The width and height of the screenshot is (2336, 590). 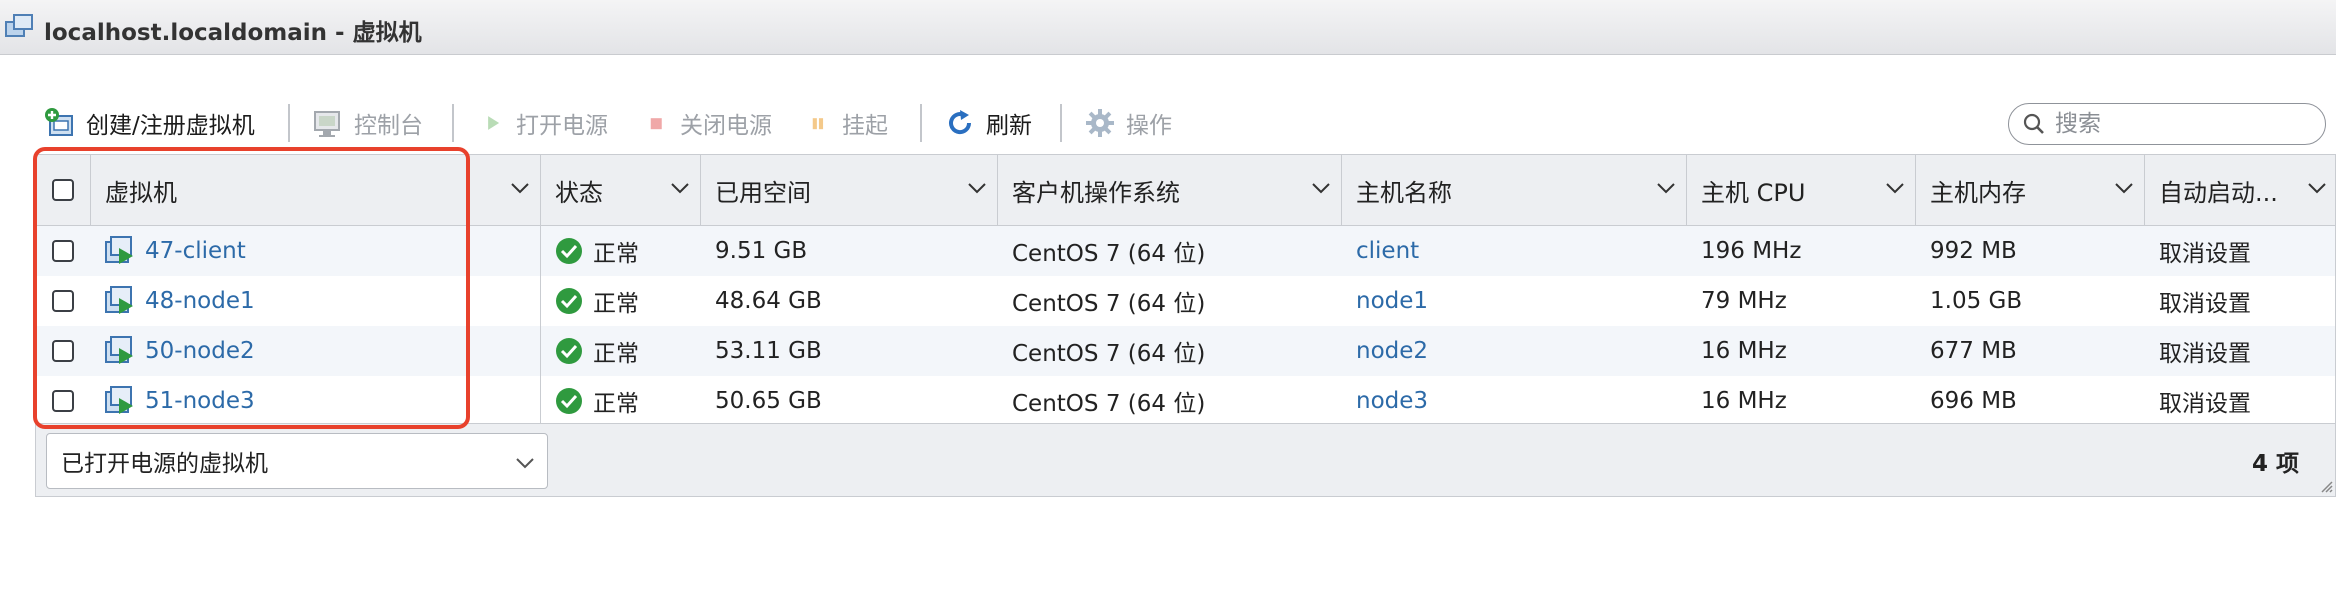 What do you see at coordinates (2030, 190) in the screenshot?
I see `column-header-host-memory: 主机内存` at bounding box center [2030, 190].